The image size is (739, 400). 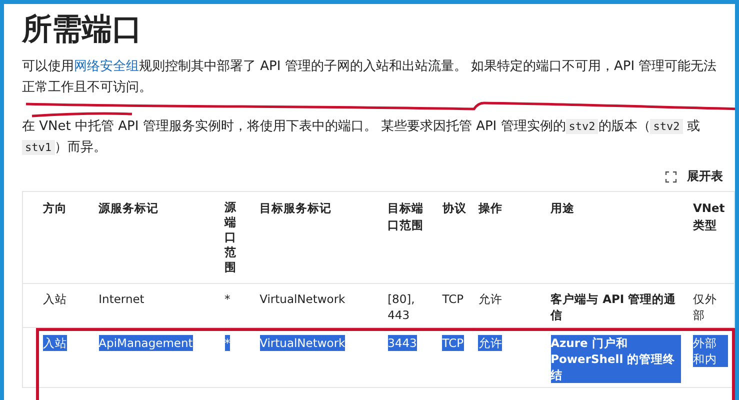 I want to click on table-cell: ApiManagement, so click(x=145, y=342).